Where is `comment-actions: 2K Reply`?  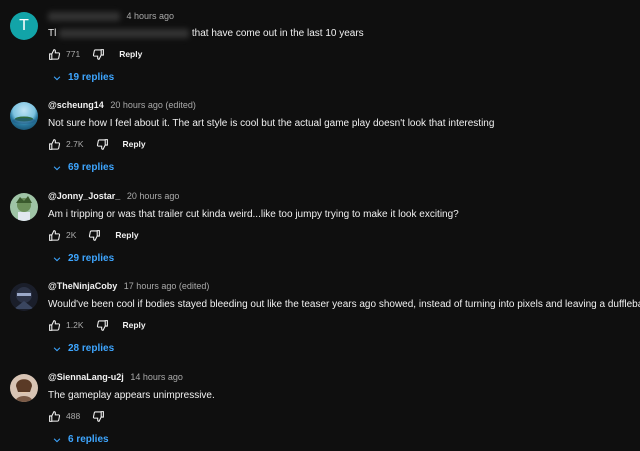 comment-actions: 2K Reply is located at coordinates (93, 235).